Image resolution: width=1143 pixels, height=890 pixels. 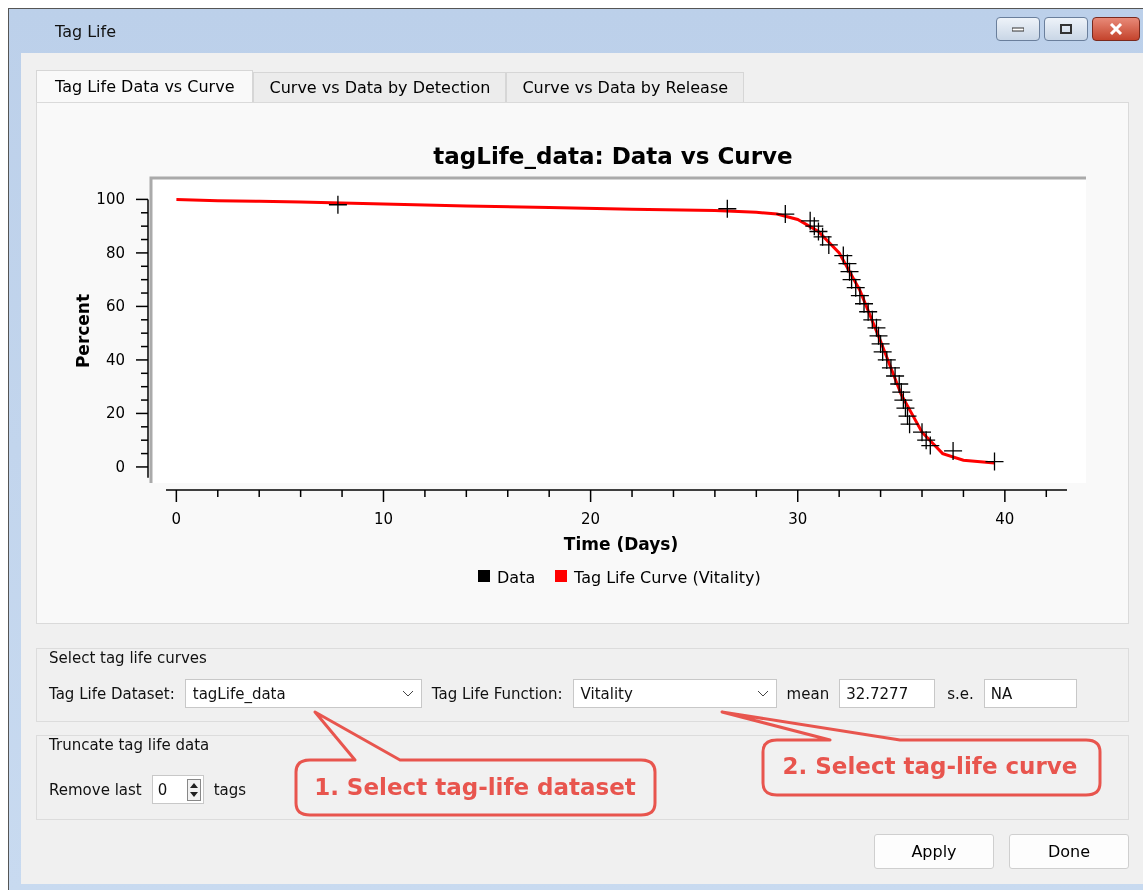 I want to click on close-icon, so click(x=1116, y=29).